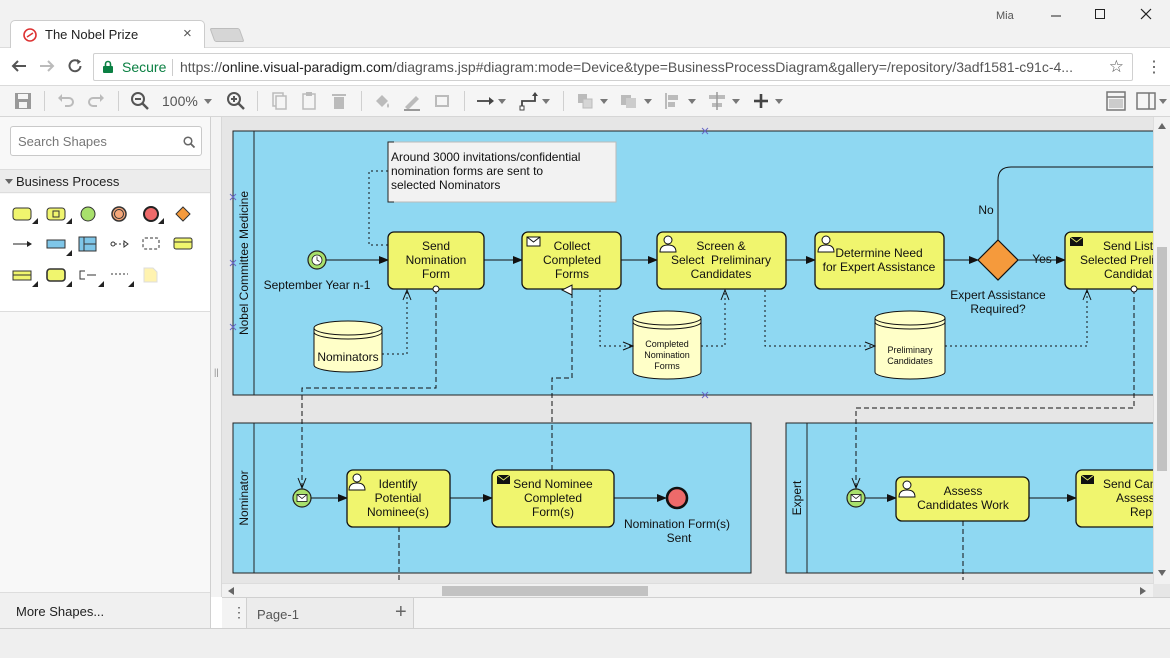 This screenshot has height=658, width=1170. What do you see at coordinates (22, 244) in the screenshot?
I see `sequence-flow-shape-icon` at bounding box center [22, 244].